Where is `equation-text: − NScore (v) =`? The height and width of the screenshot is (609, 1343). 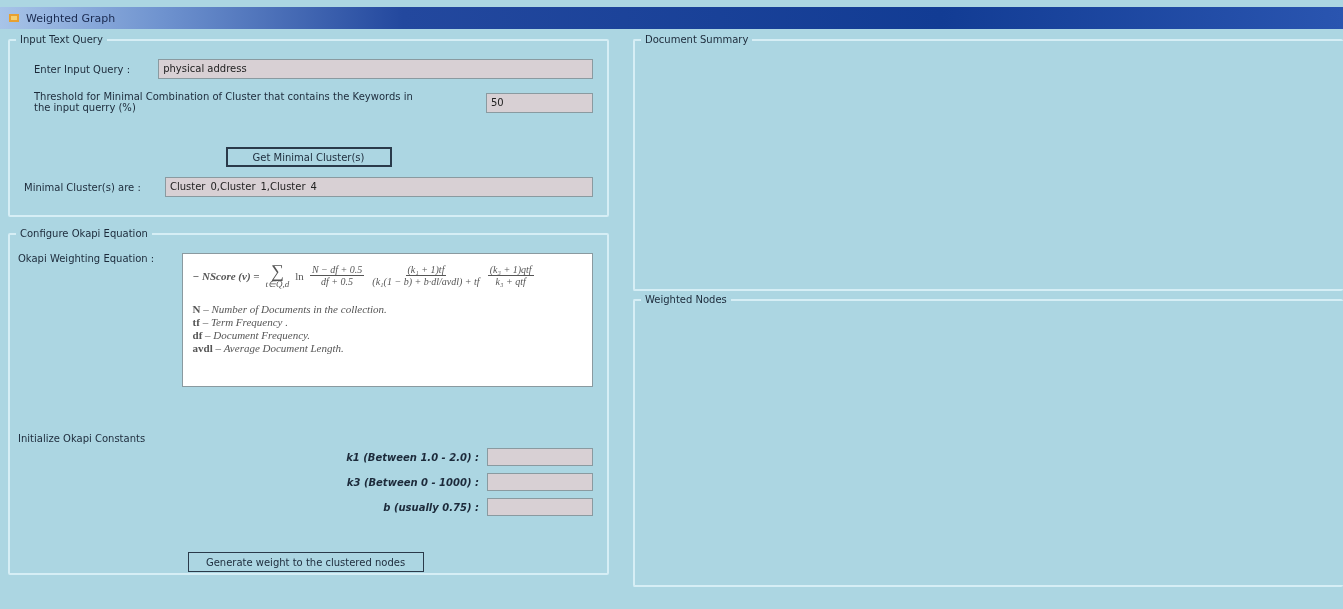
equation-text: − NScore (v) = is located at coordinates (226, 275).